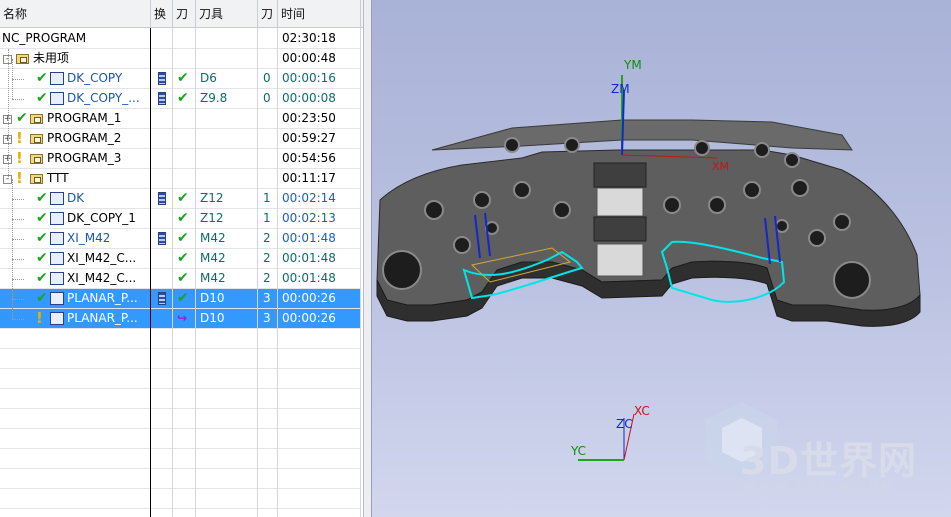  What do you see at coordinates (212, 318) in the screenshot?
I see `row-tool: D10` at bounding box center [212, 318].